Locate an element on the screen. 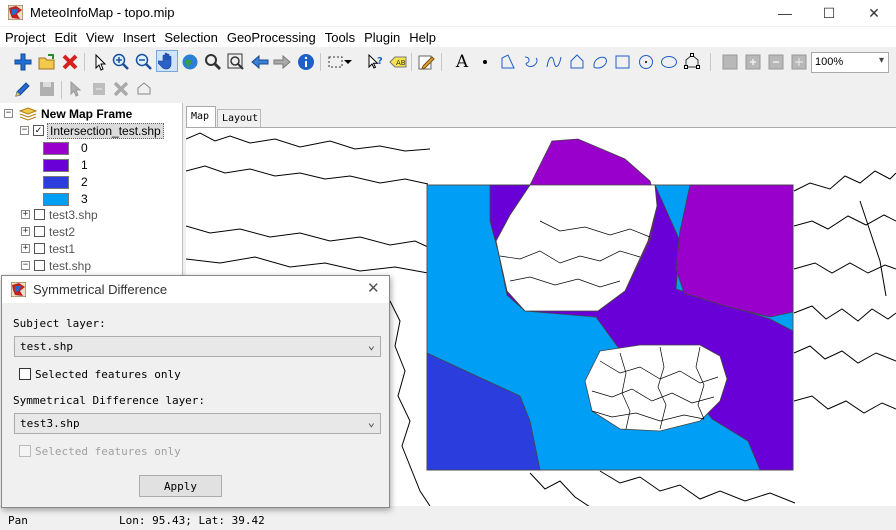 This screenshot has height=530, width=896. layer-label: test.shp is located at coordinates (70, 265).